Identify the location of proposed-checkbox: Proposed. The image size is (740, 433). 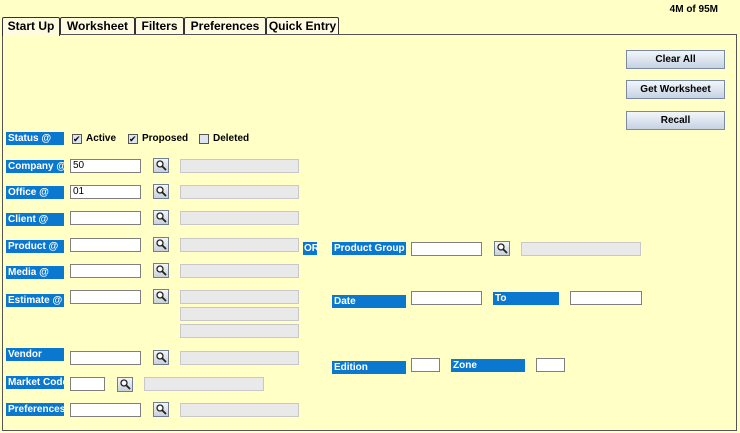
(158, 138).